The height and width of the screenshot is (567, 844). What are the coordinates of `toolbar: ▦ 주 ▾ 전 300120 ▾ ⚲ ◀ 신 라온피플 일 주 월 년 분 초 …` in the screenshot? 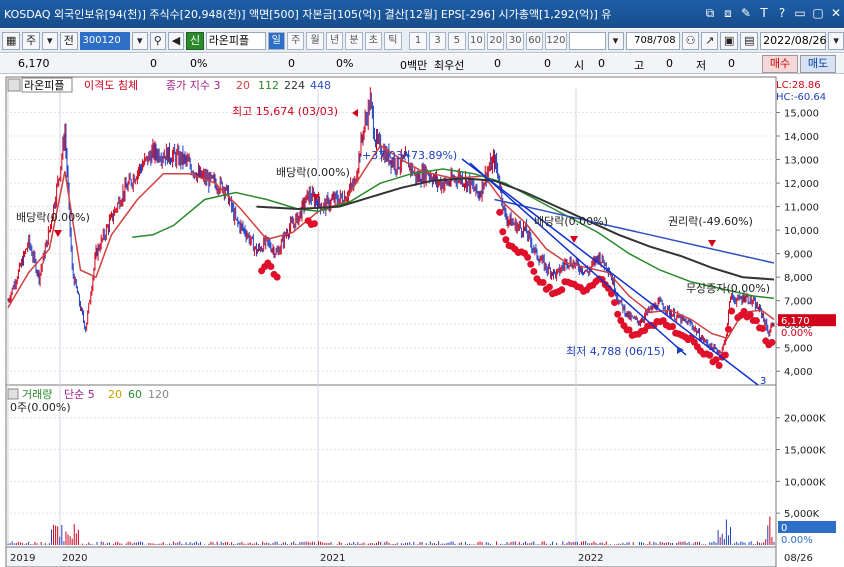 It's located at (422, 41).